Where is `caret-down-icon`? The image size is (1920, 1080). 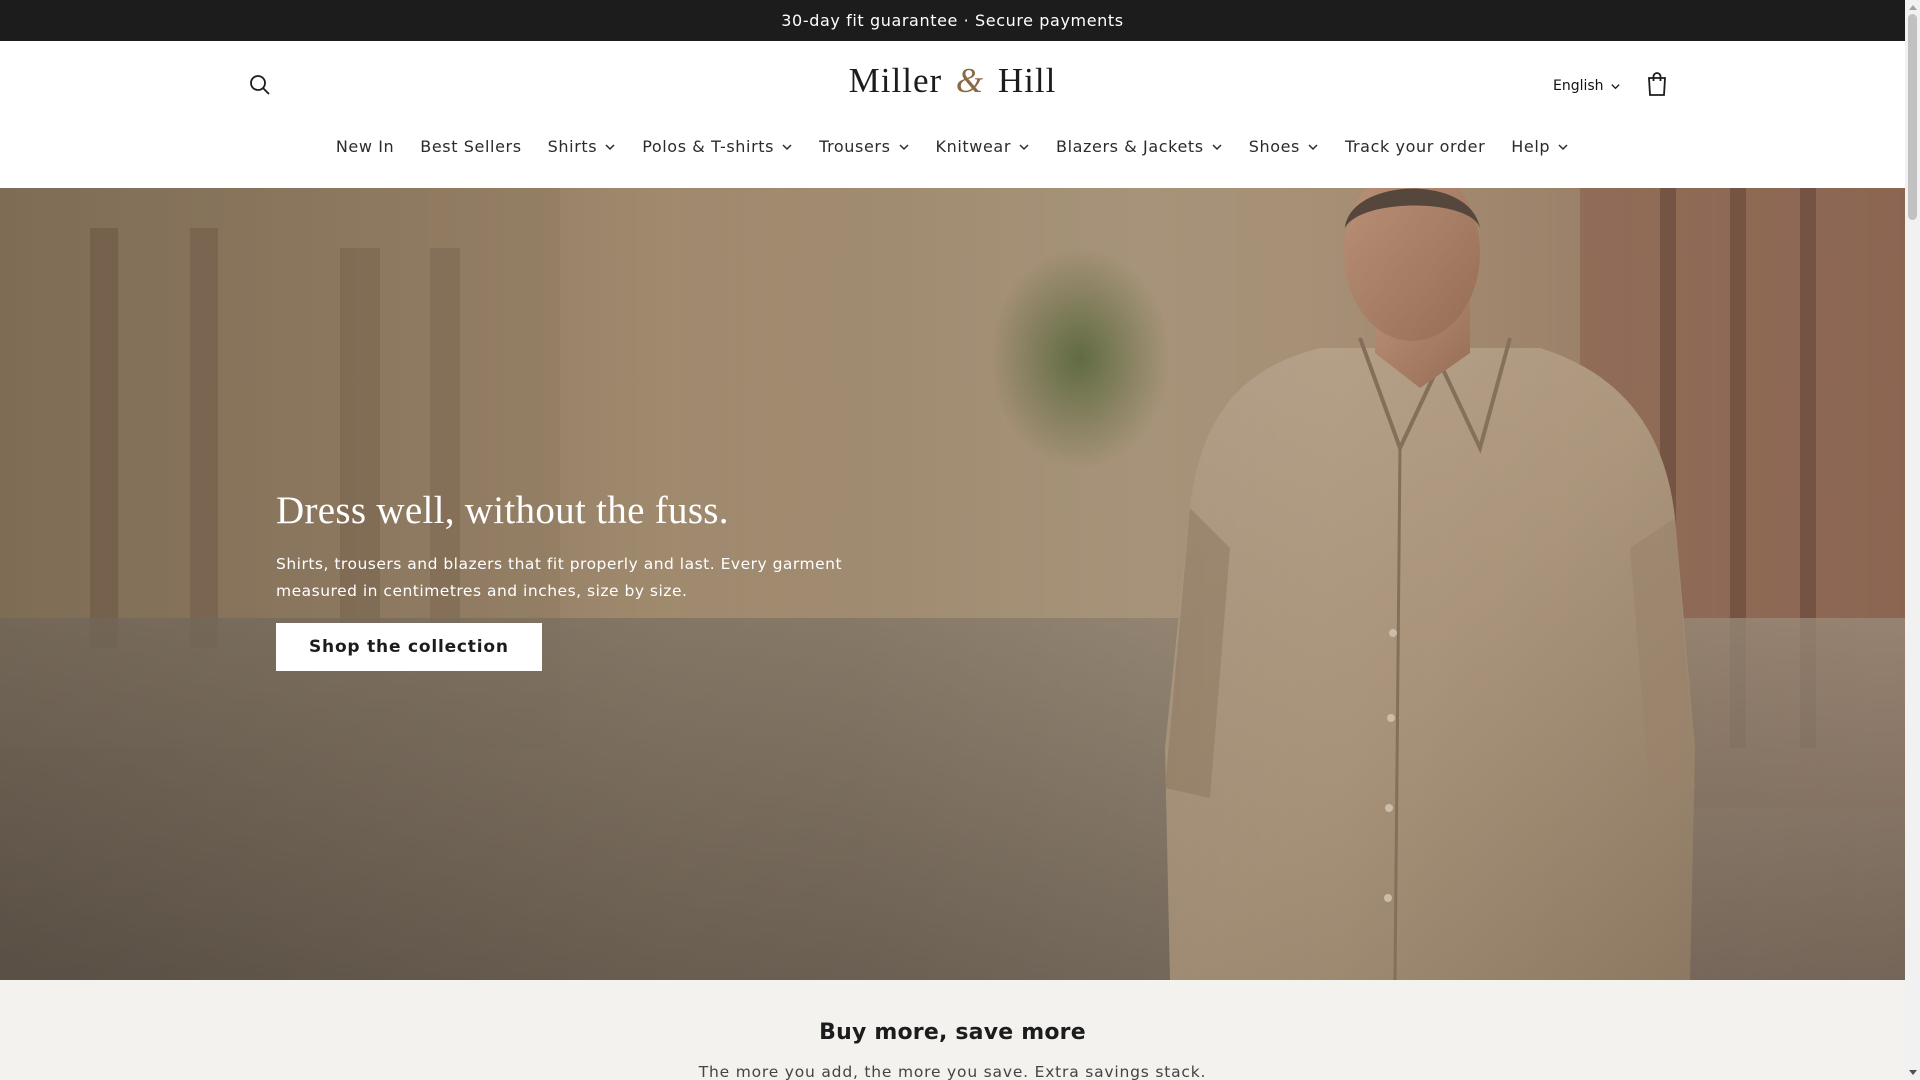
caret-down-icon is located at coordinates (1912, 1072).